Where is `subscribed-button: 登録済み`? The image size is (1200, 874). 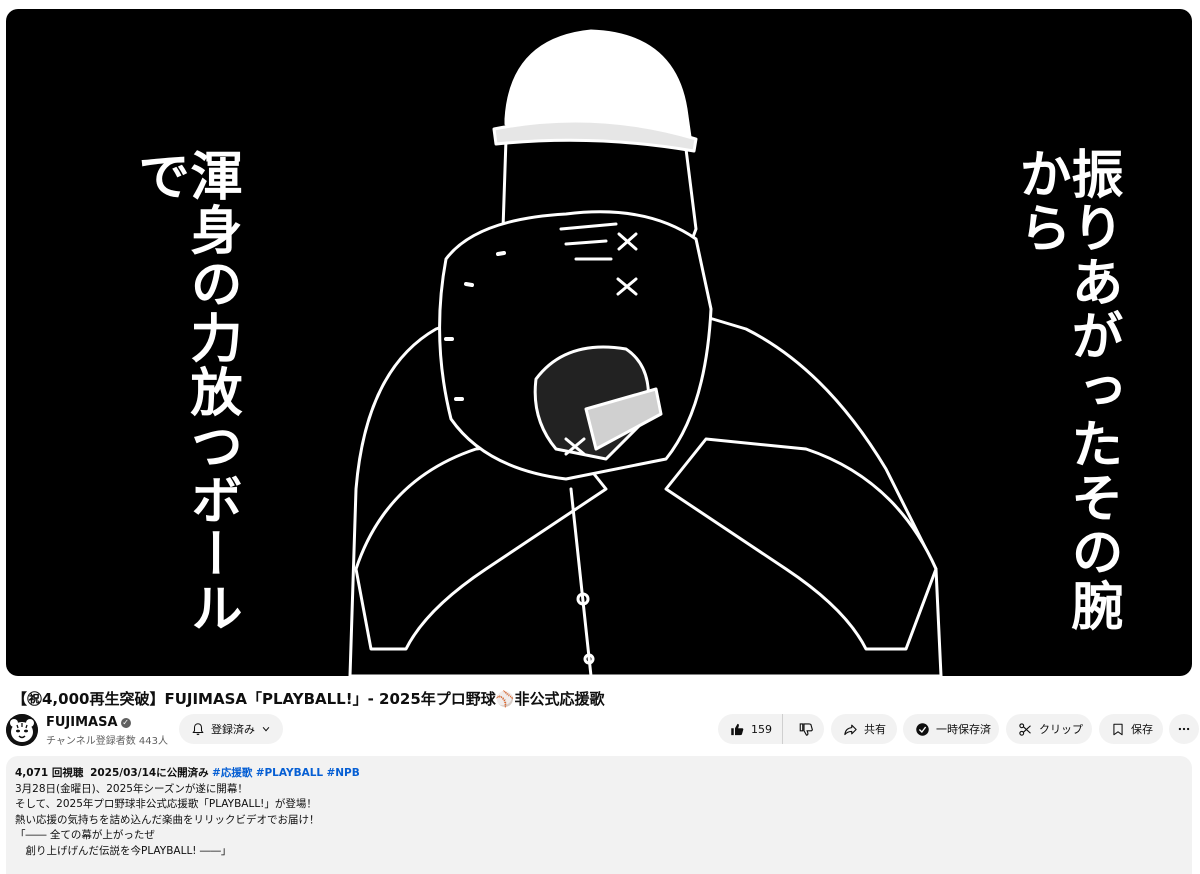 subscribed-button: 登録済み is located at coordinates (231, 729).